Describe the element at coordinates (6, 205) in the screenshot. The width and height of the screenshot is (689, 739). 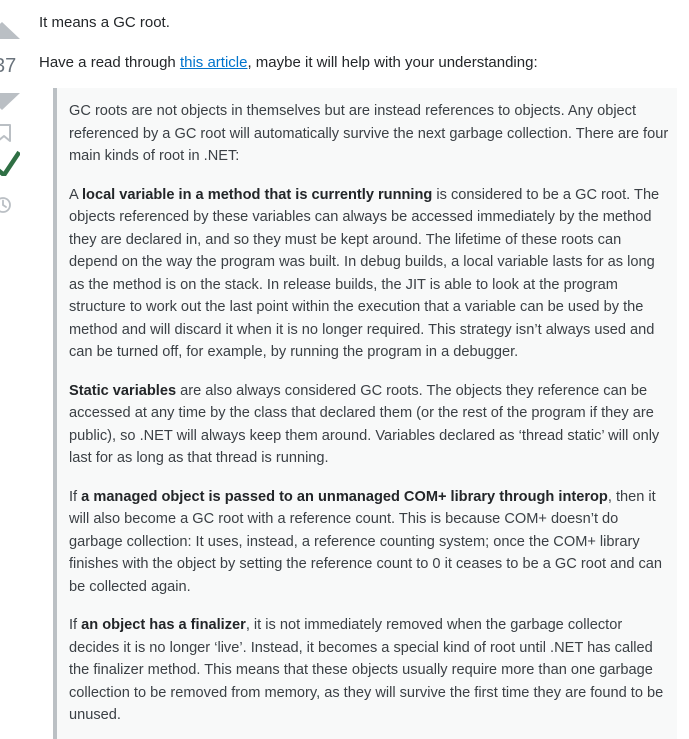
I see `history-clock-icon` at that location.